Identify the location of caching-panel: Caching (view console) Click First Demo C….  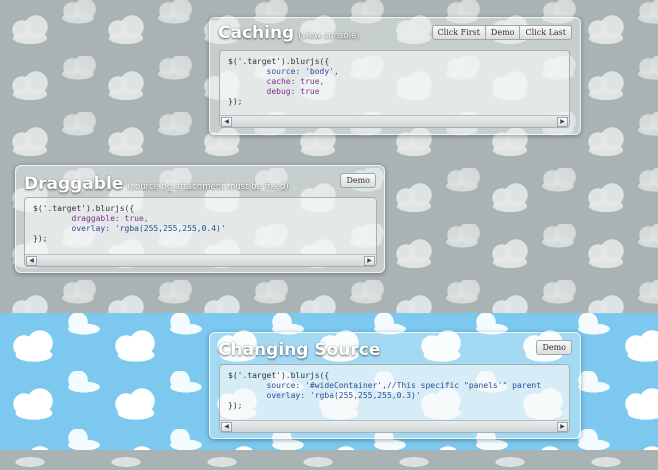
(395, 76).